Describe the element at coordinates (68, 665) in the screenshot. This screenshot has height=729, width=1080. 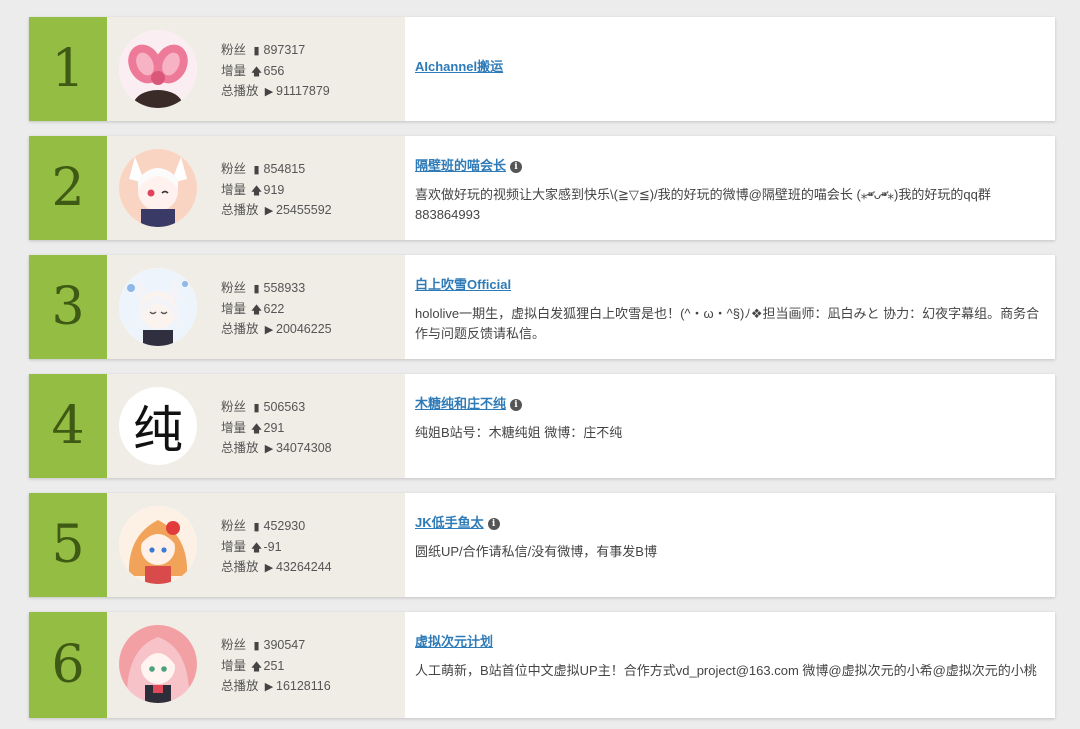
I see `rank-number: 6` at that location.